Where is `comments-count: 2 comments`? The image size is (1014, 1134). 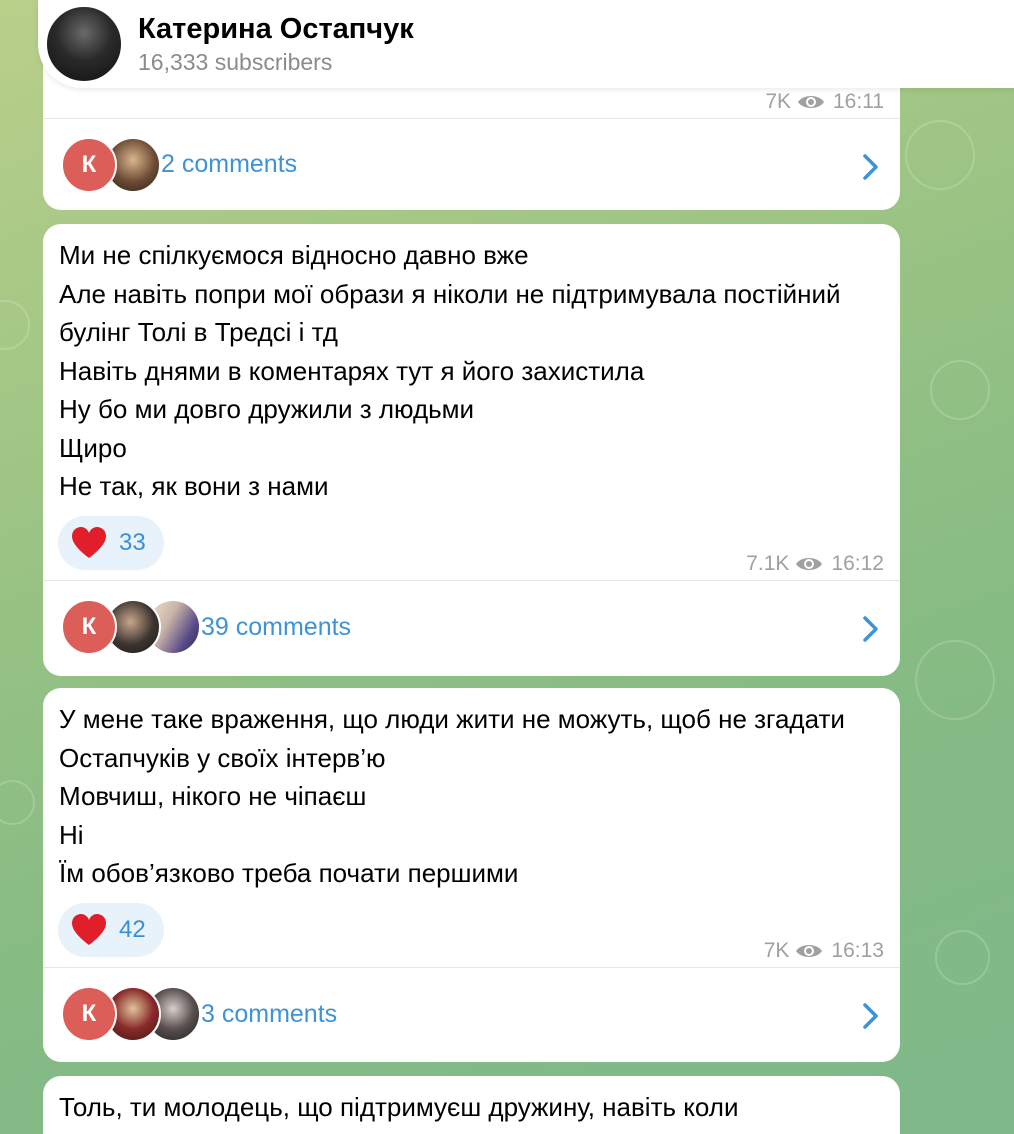
comments-count: 2 comments is located at coordinates (229, 164).